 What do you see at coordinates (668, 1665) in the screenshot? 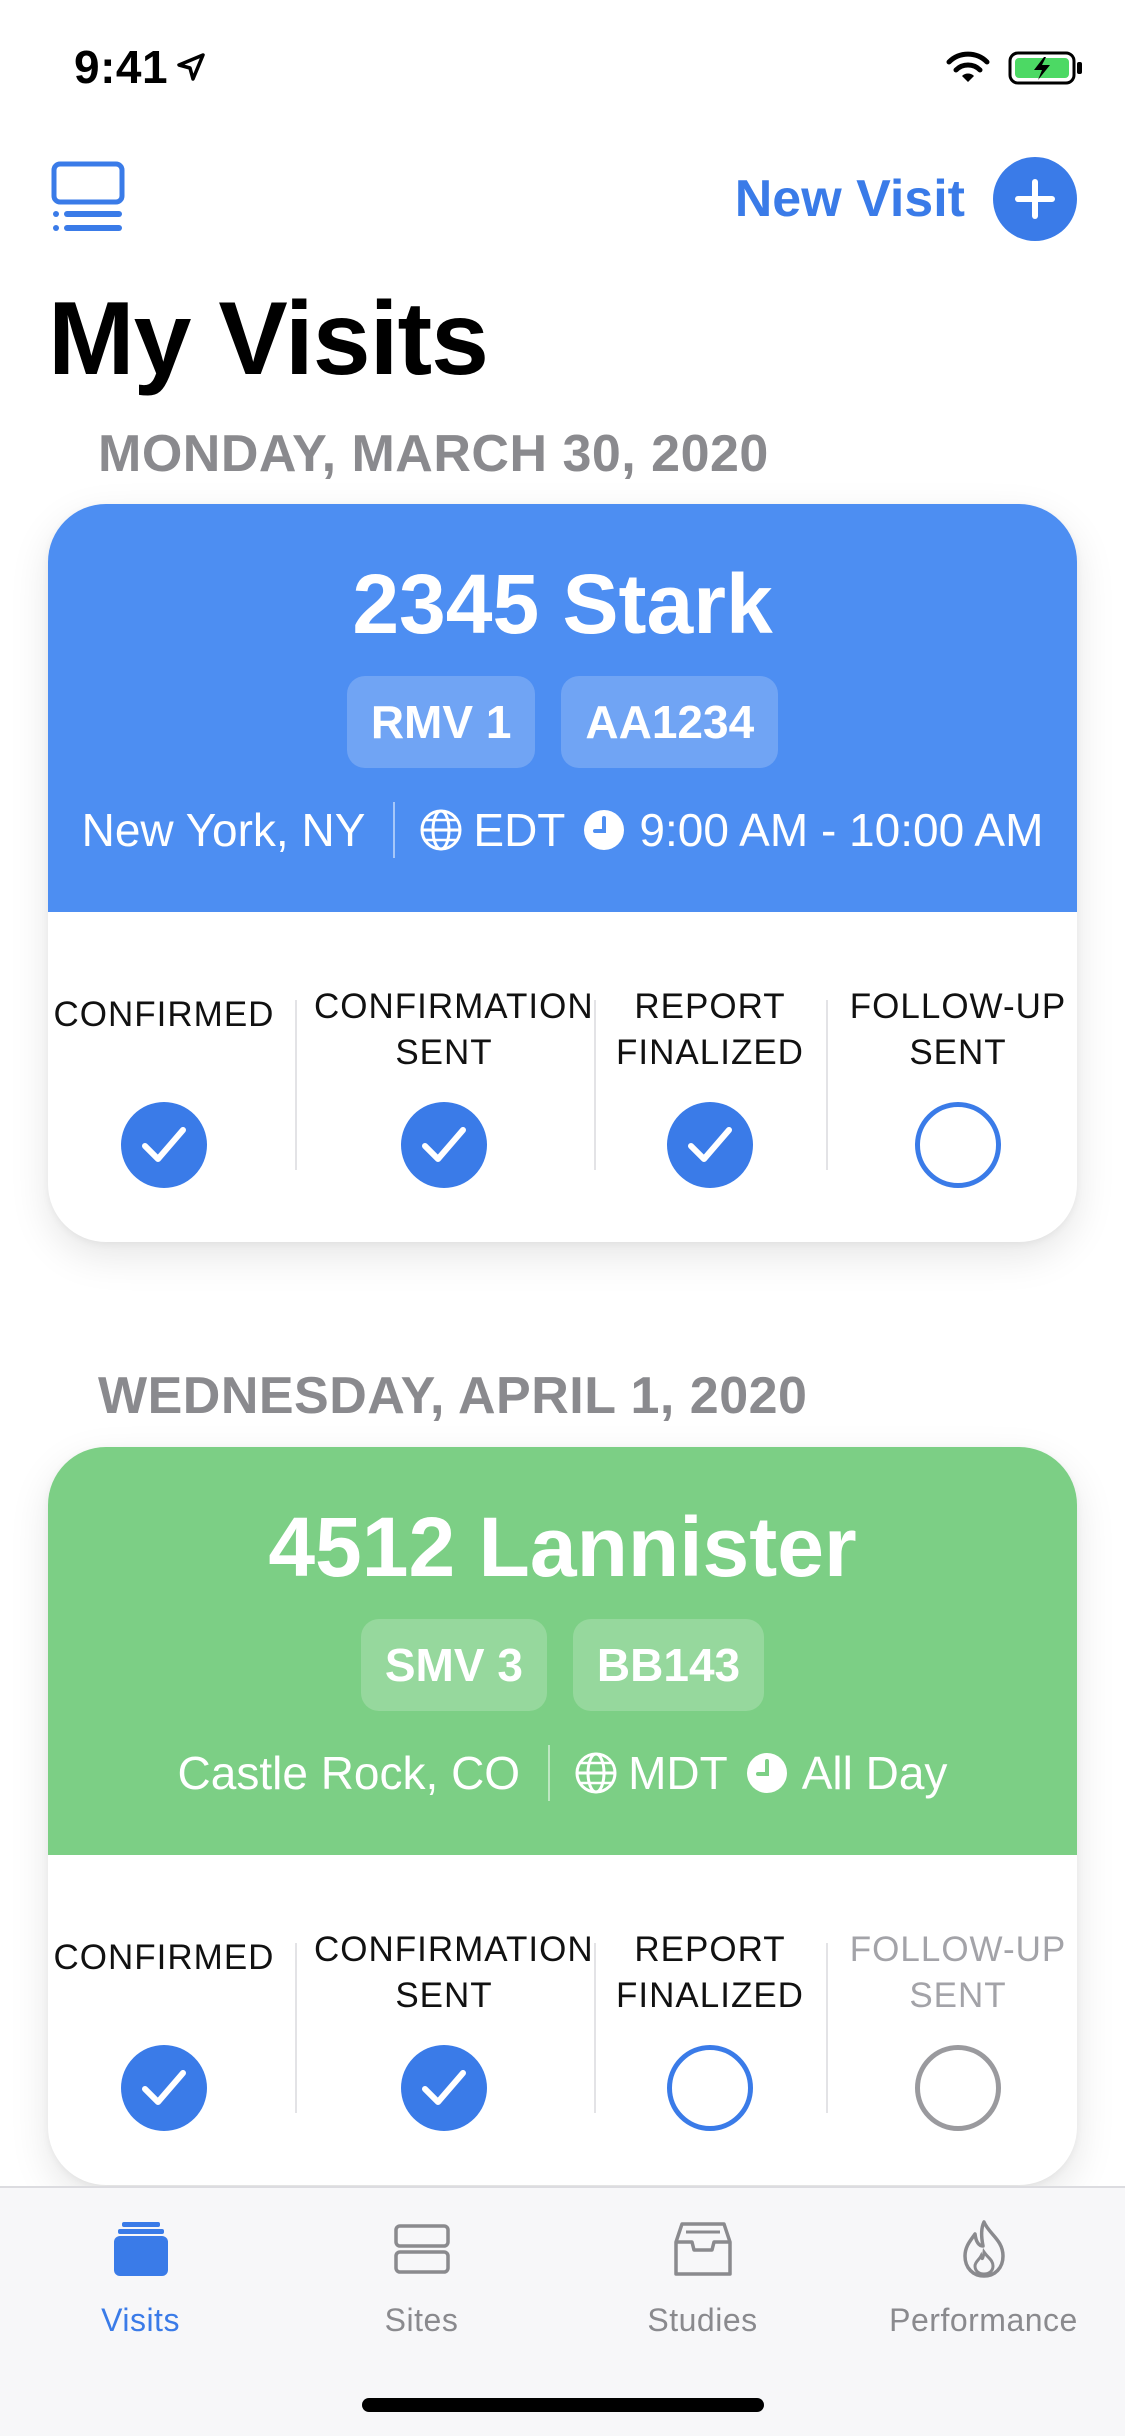
I see `visit-chip: BB143` at bounding box center [668, 1665].